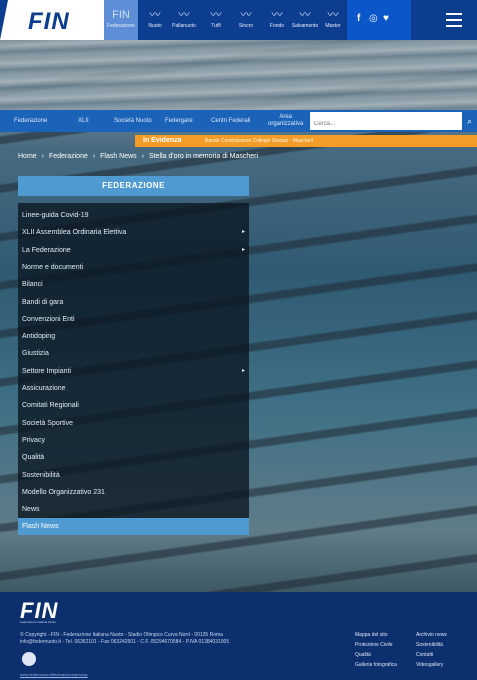  What do you see at coordinates (41, 475) in the screenshot?
I see `sidebar-item-label: Sostenibilità` at bounding box center [41, 475].